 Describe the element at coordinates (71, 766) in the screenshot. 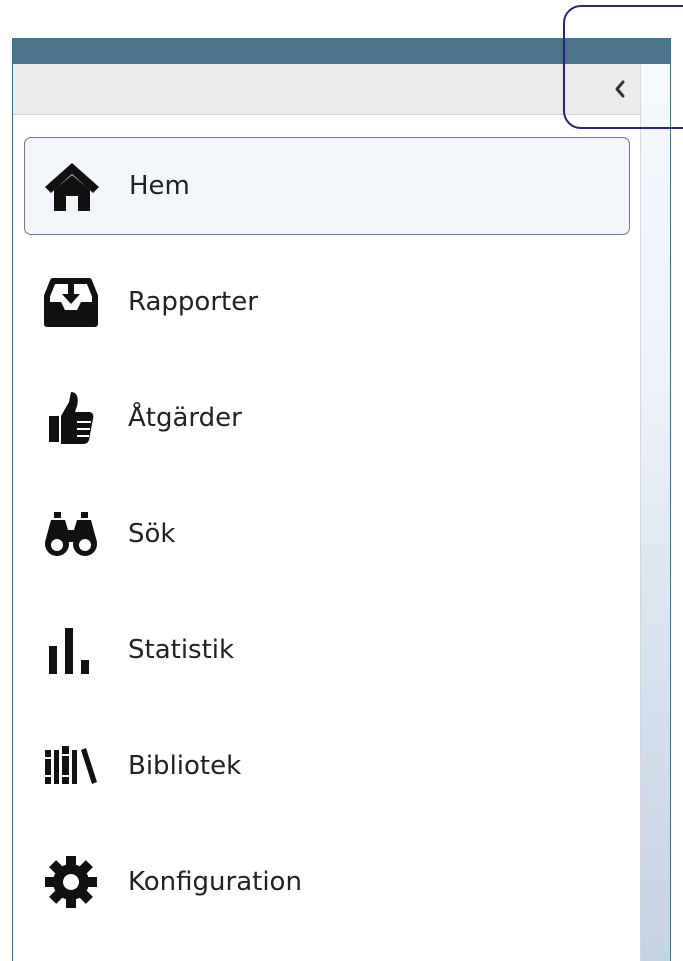

I see `books-icon` at that location.